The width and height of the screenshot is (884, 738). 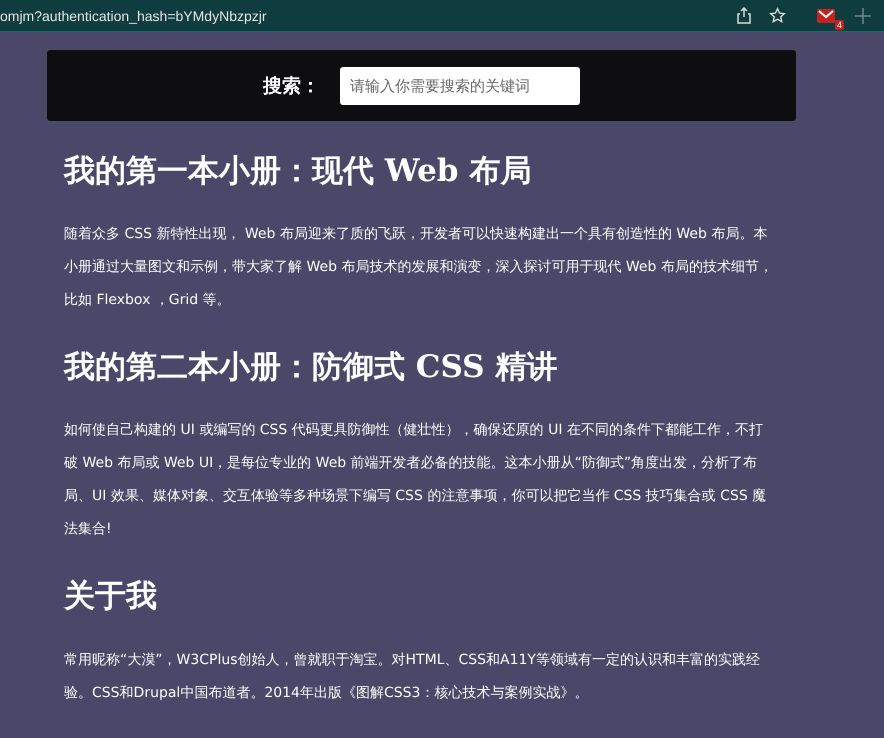 I want to click on share-icon, so click(x=744, y=15).